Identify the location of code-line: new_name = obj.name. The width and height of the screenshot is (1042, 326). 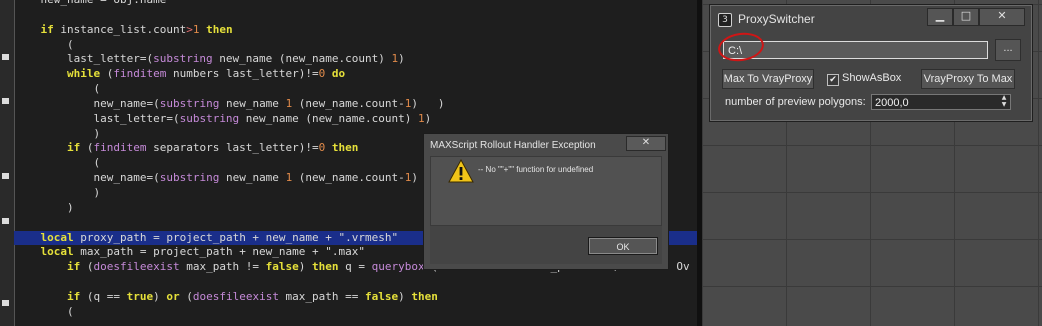
(355, 4).